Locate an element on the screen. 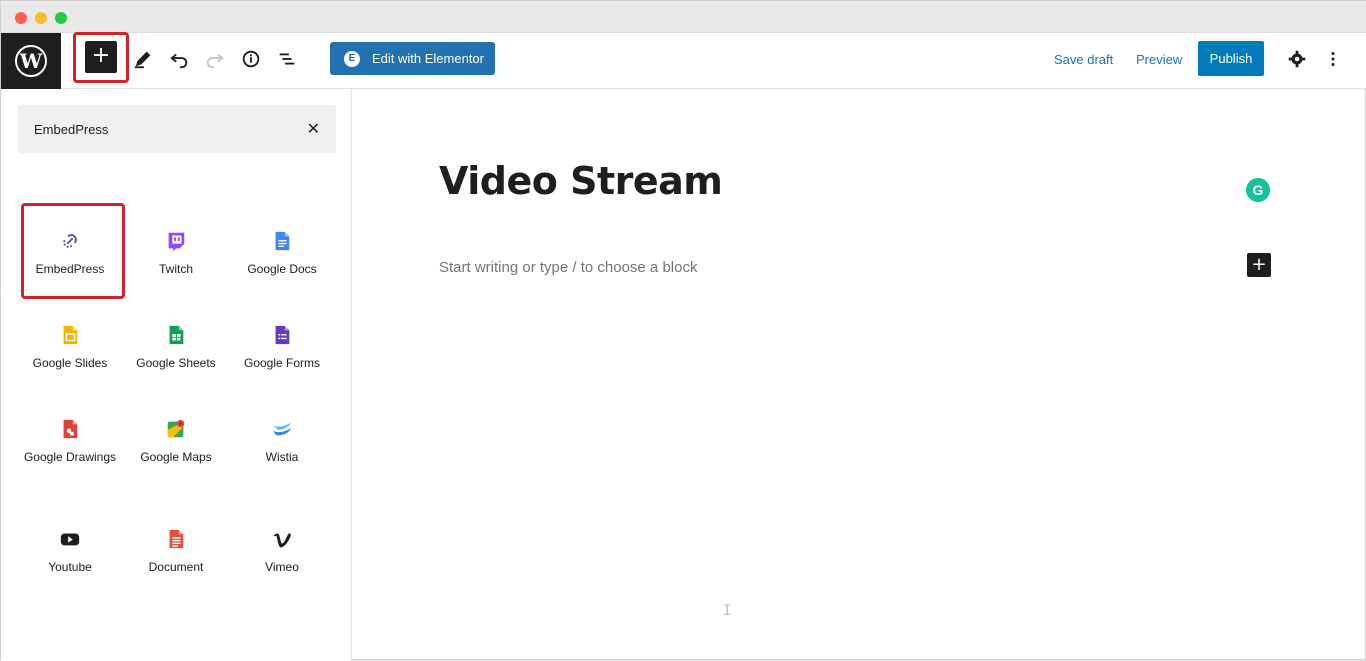 This screenshot has width=1366, height=661. save-draft-button: Save draft is located at coordinates (1083, 59).